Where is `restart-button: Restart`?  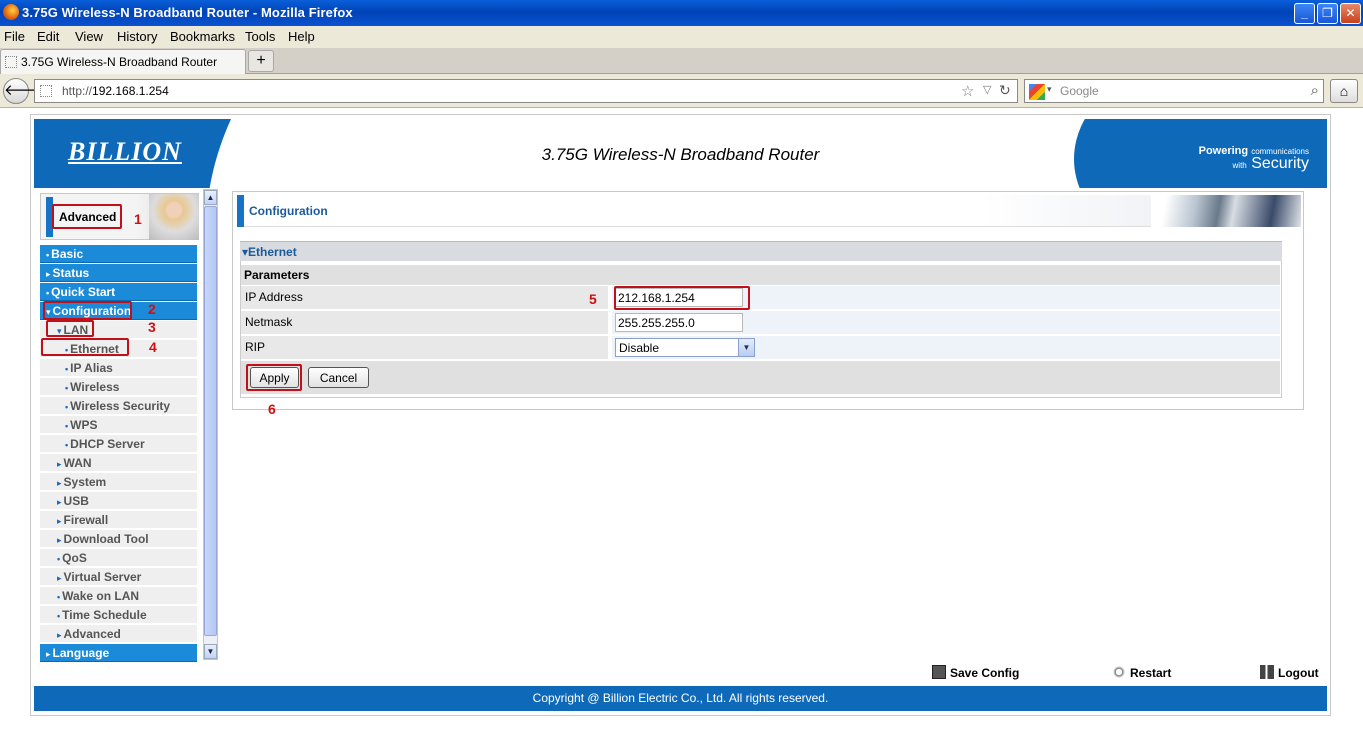
restart-button: Restart is located at coordinates (1141, 672).